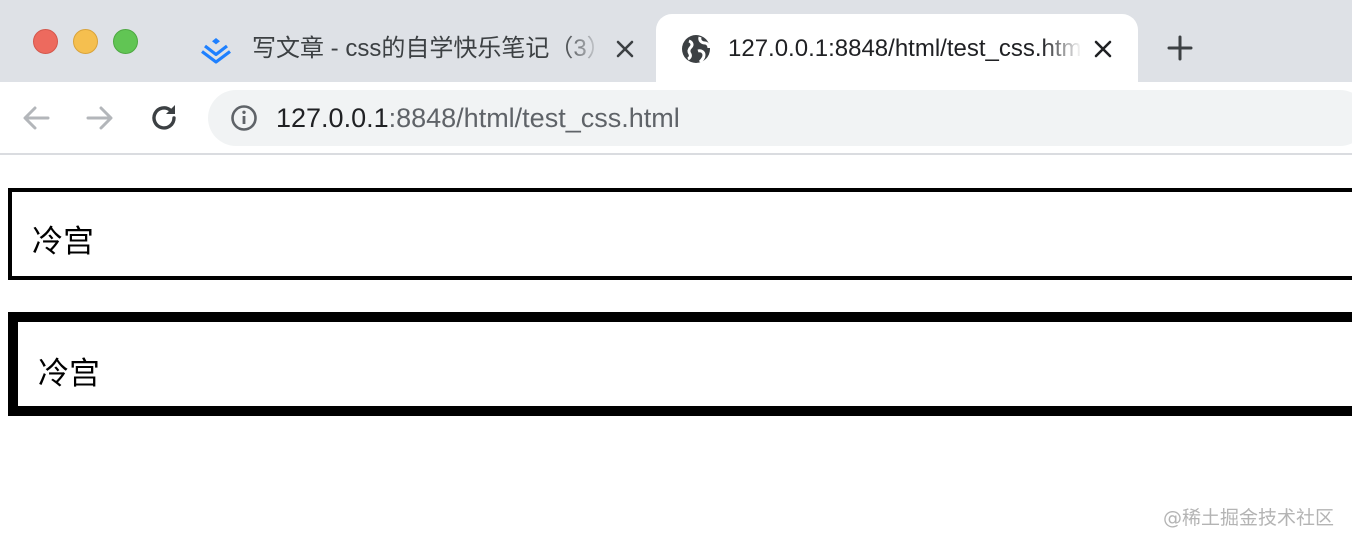 The image size is (1352, 546). What do you see at coordinates (216, 51) in the screenshot?
I see `juejin-icon` at bounding box center [216, 51].